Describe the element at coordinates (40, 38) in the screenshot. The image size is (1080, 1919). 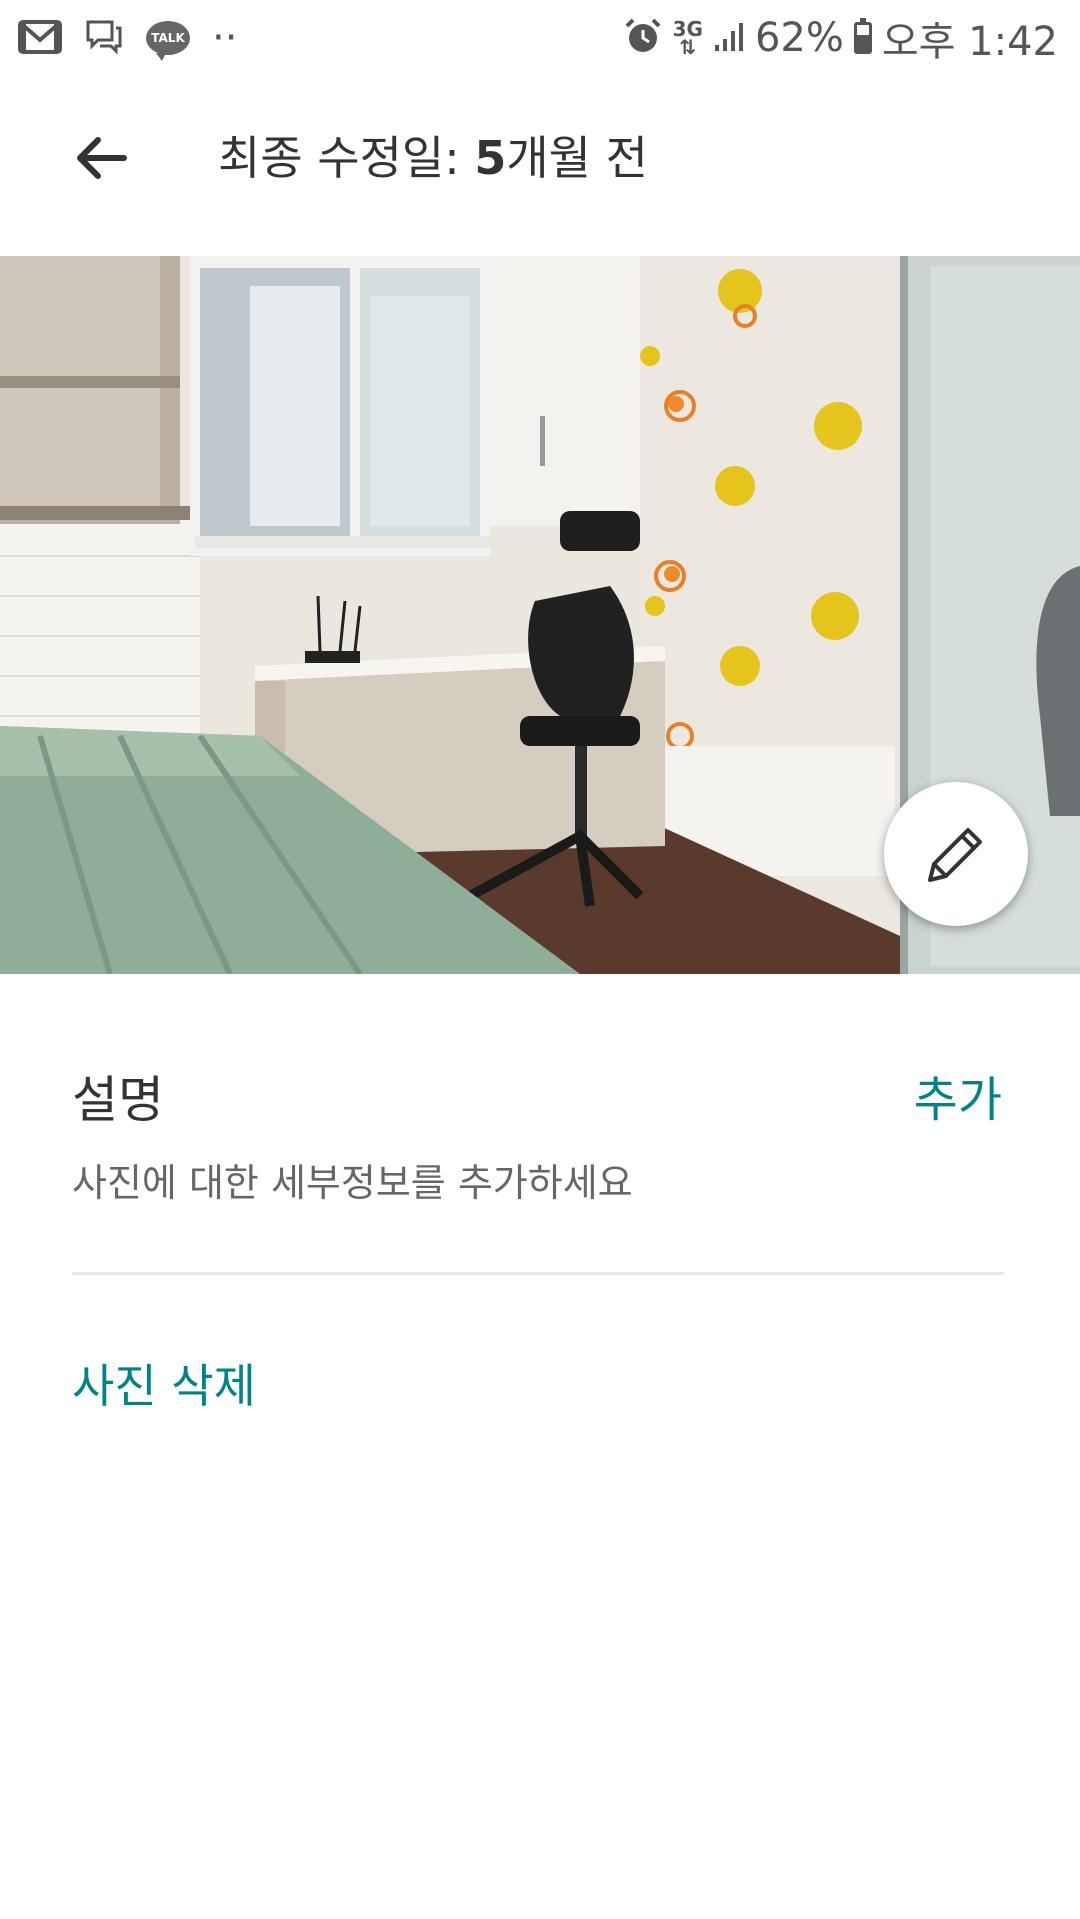
I see `gmail-icon` at that location.